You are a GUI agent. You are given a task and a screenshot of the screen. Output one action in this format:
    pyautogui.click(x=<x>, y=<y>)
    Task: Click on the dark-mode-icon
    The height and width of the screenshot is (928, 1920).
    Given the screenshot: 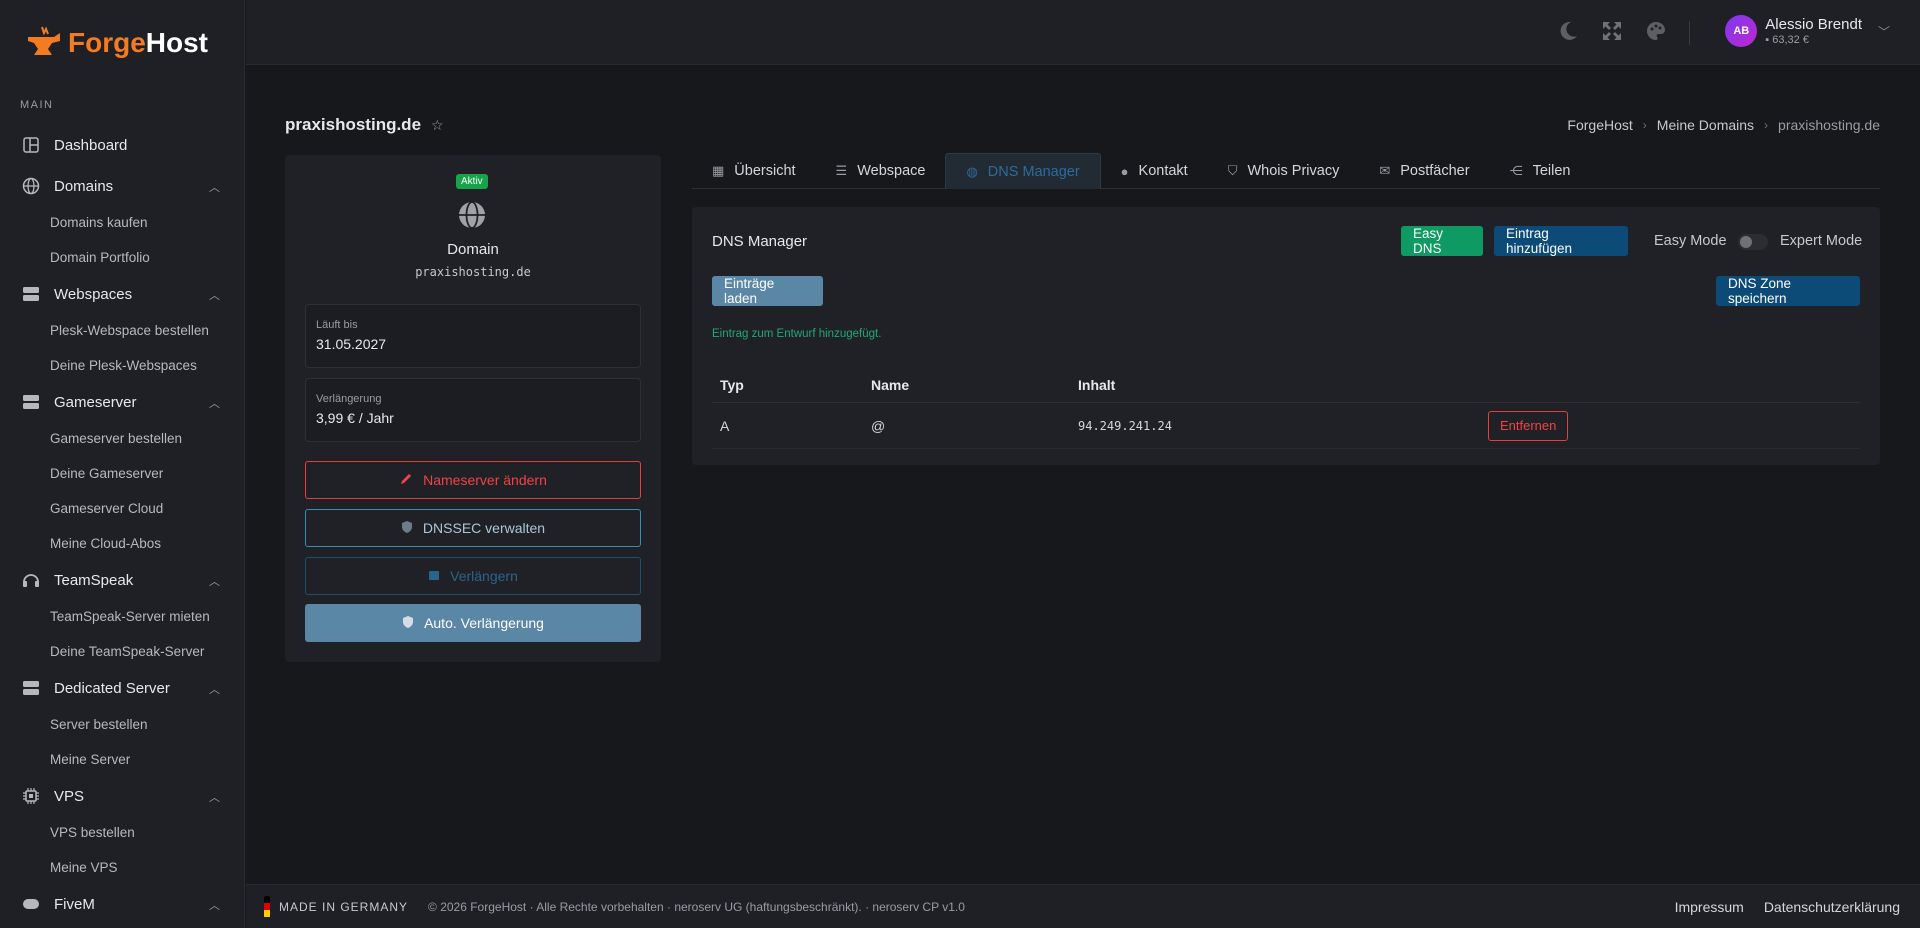 What is the action you would take?
    pyautogui.click(x=1568, y=32)
    